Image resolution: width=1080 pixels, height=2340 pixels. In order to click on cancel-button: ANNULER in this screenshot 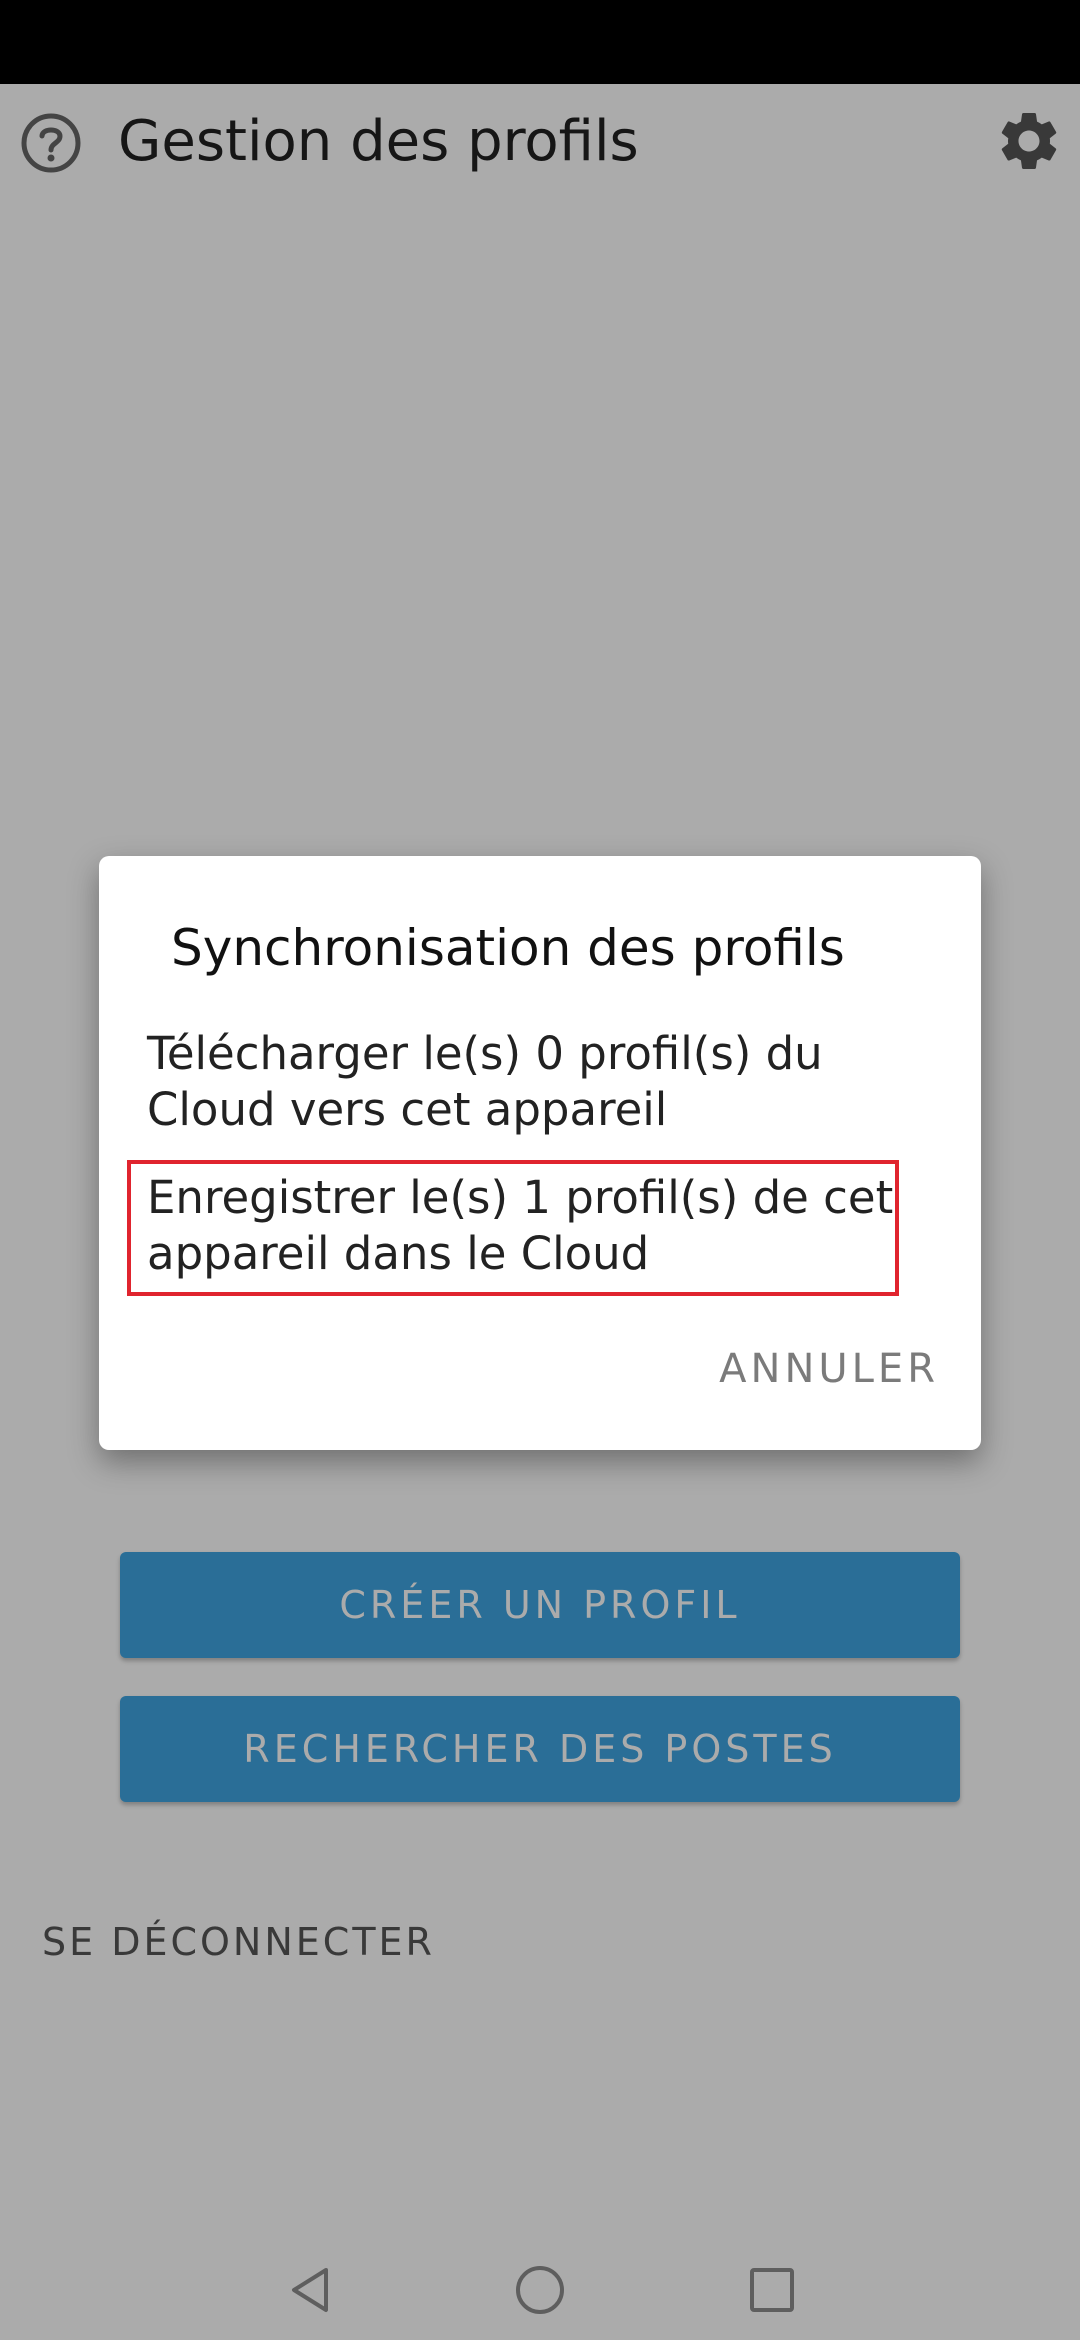, I will do `click(829, 1369)`.